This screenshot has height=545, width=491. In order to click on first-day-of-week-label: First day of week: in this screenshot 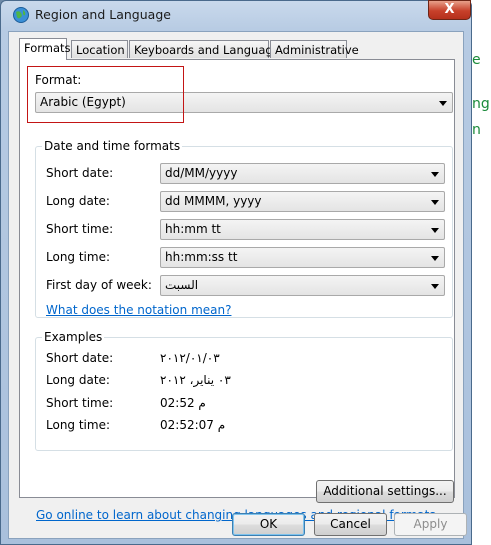, I will do `click(99, 285)`.